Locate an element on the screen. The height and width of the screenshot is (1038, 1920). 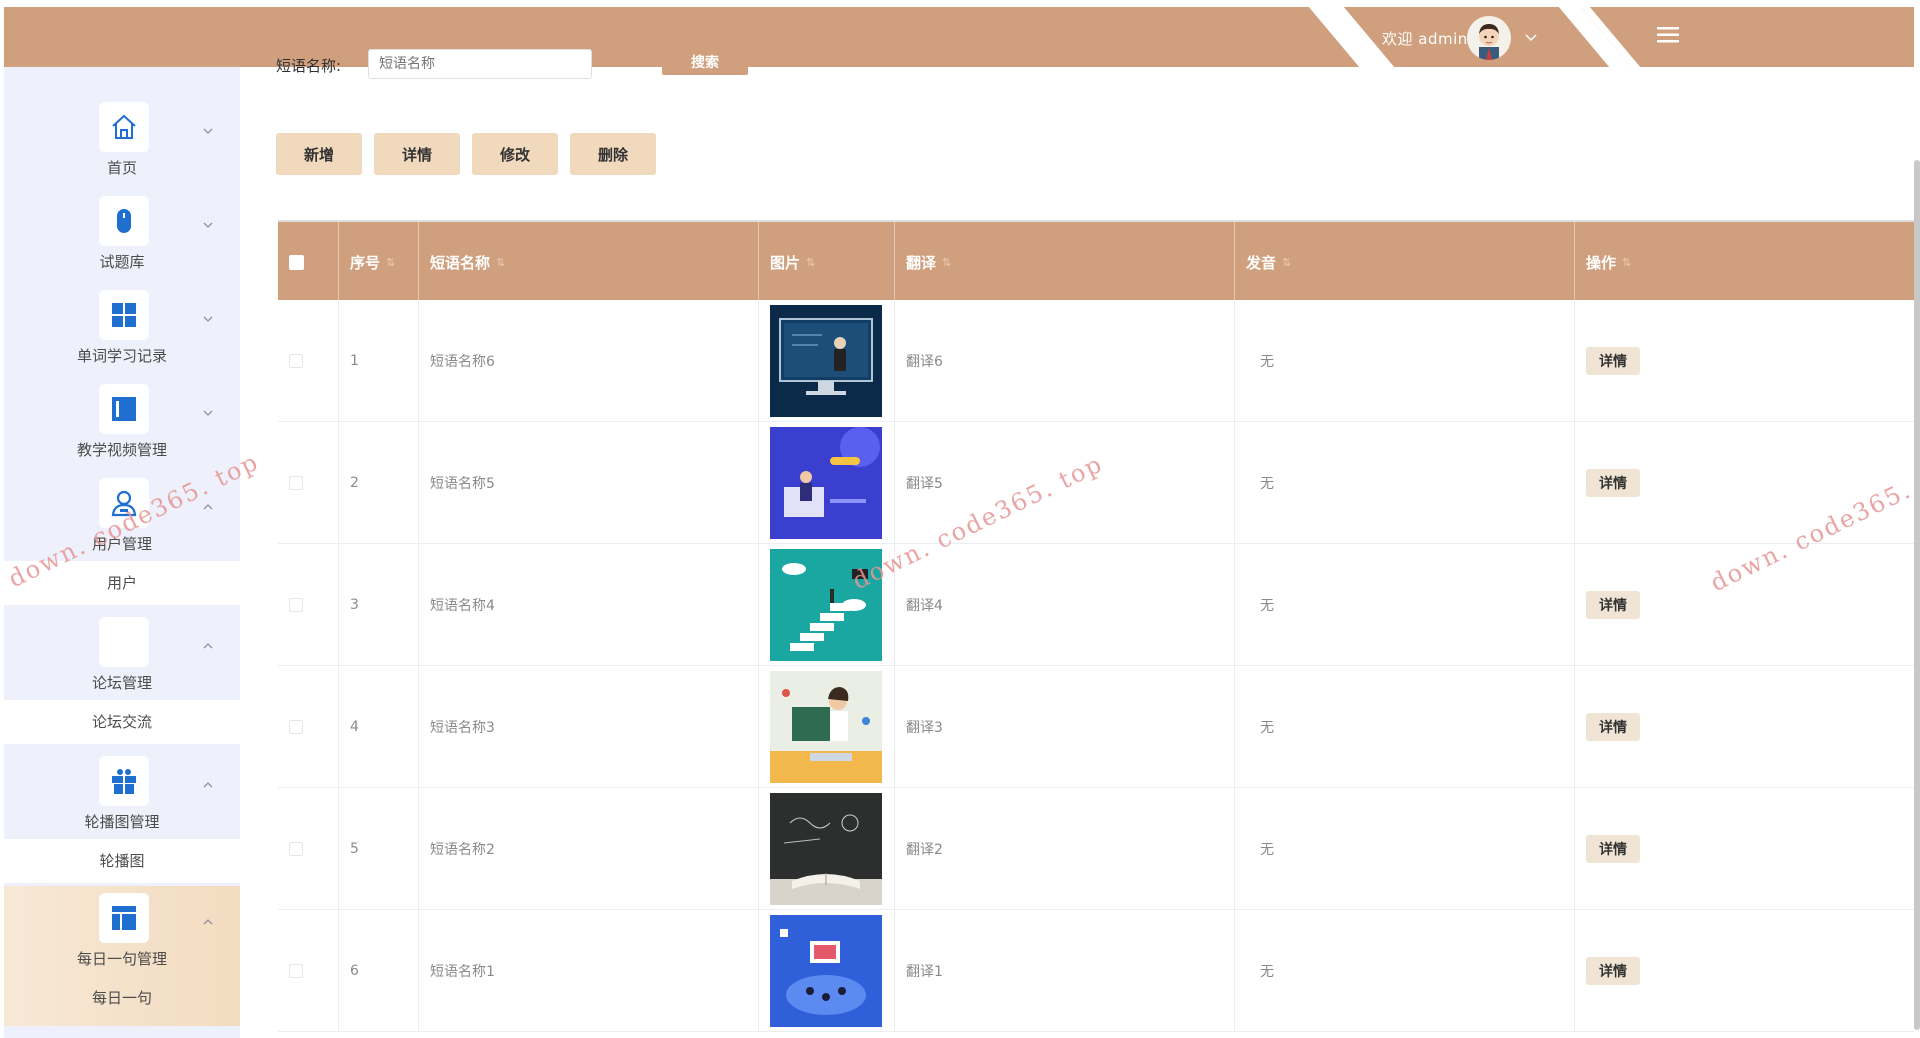
header-translation: 翻译 ⇅ is located at coordinates (1065, 262).